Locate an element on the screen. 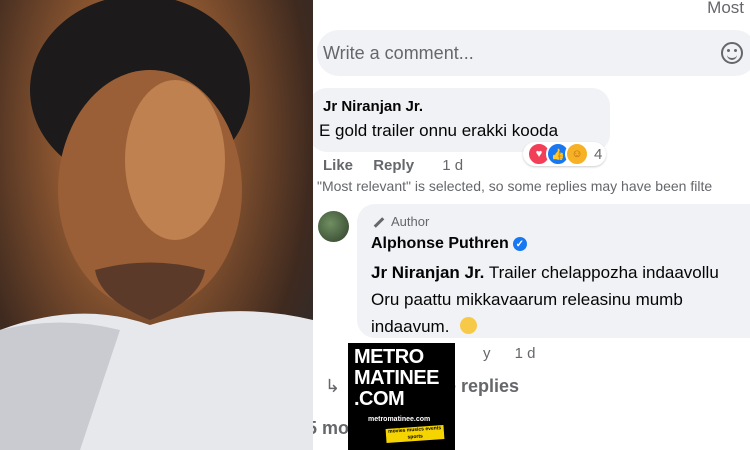  smiley-icon is located at coordinates (732, 53).